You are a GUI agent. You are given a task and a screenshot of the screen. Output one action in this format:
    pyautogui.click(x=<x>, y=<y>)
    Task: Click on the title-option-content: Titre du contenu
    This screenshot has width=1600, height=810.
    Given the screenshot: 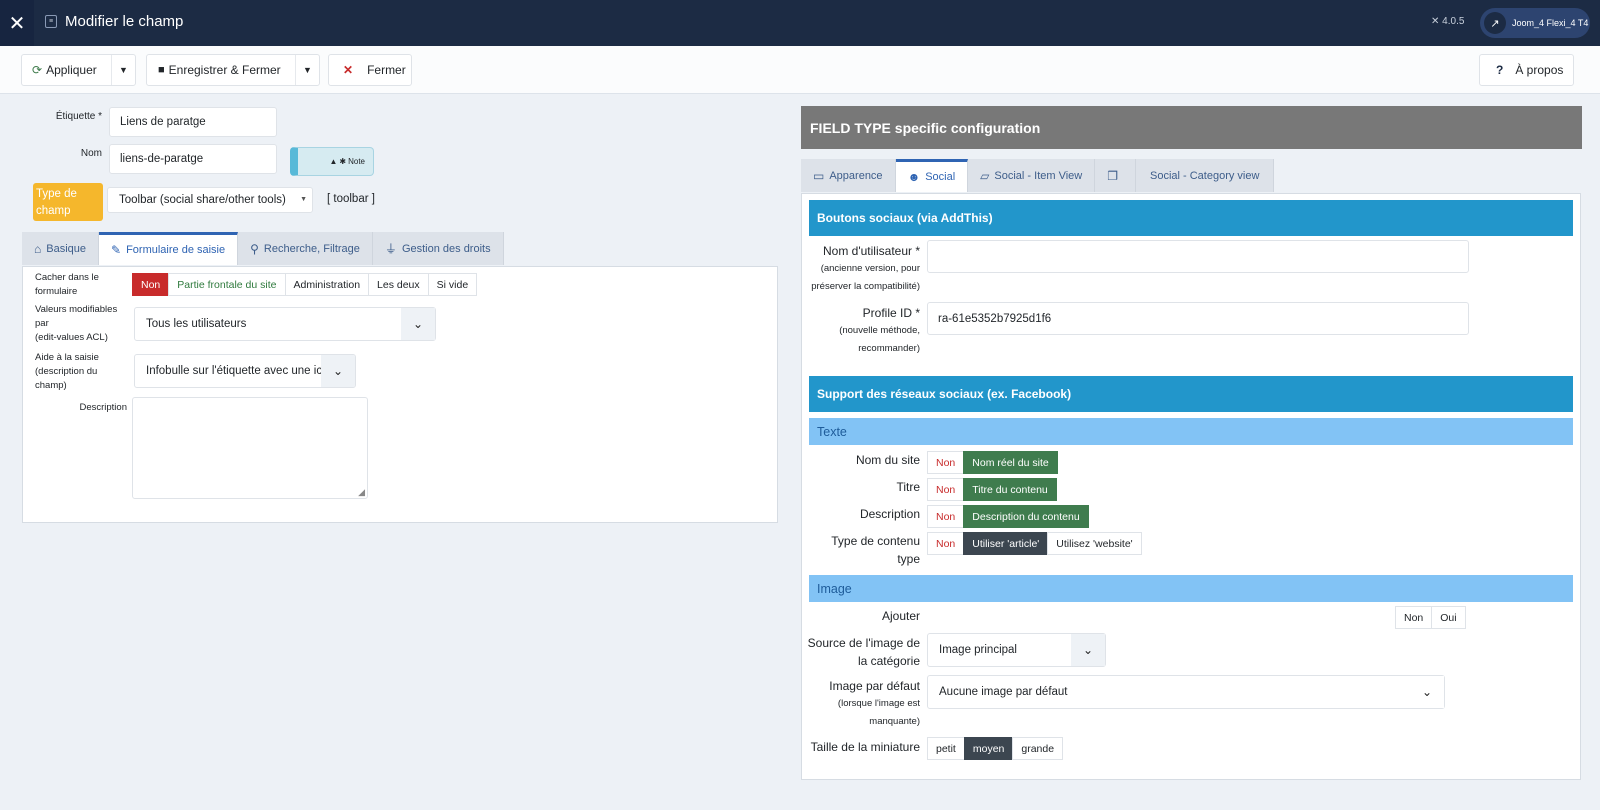 What is the action you would take?
    pyautogui.click(x=1010, y=489)
    